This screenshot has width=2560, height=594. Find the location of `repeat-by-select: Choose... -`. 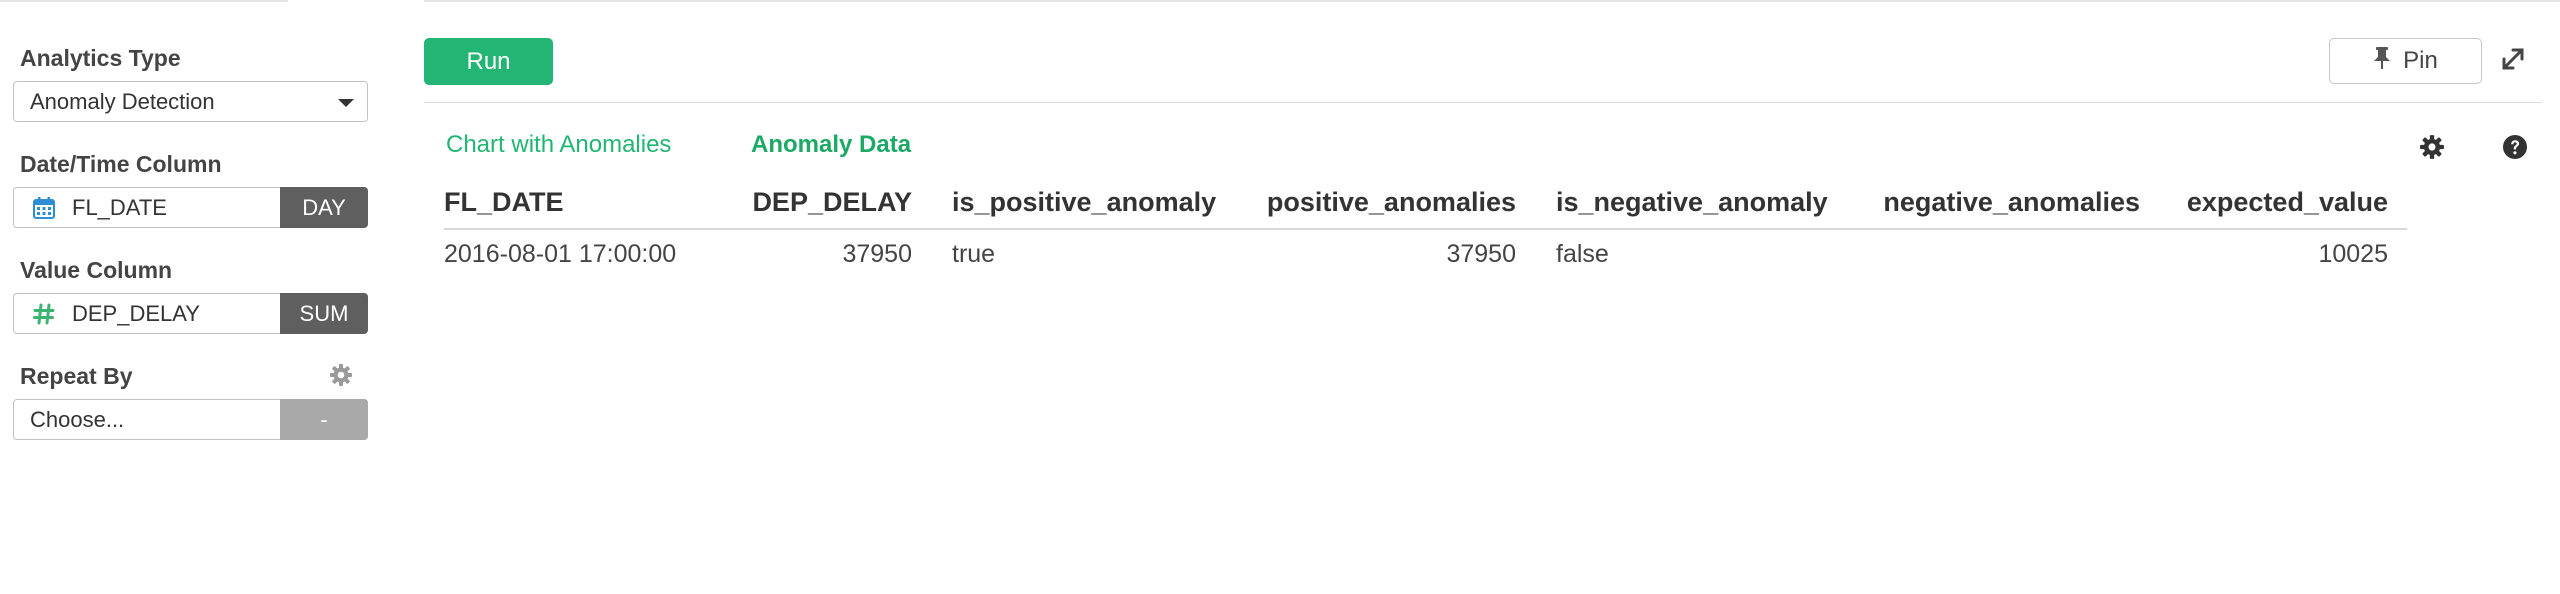

repeat-by-select: Choose... - is located at coordinates (190, 419).